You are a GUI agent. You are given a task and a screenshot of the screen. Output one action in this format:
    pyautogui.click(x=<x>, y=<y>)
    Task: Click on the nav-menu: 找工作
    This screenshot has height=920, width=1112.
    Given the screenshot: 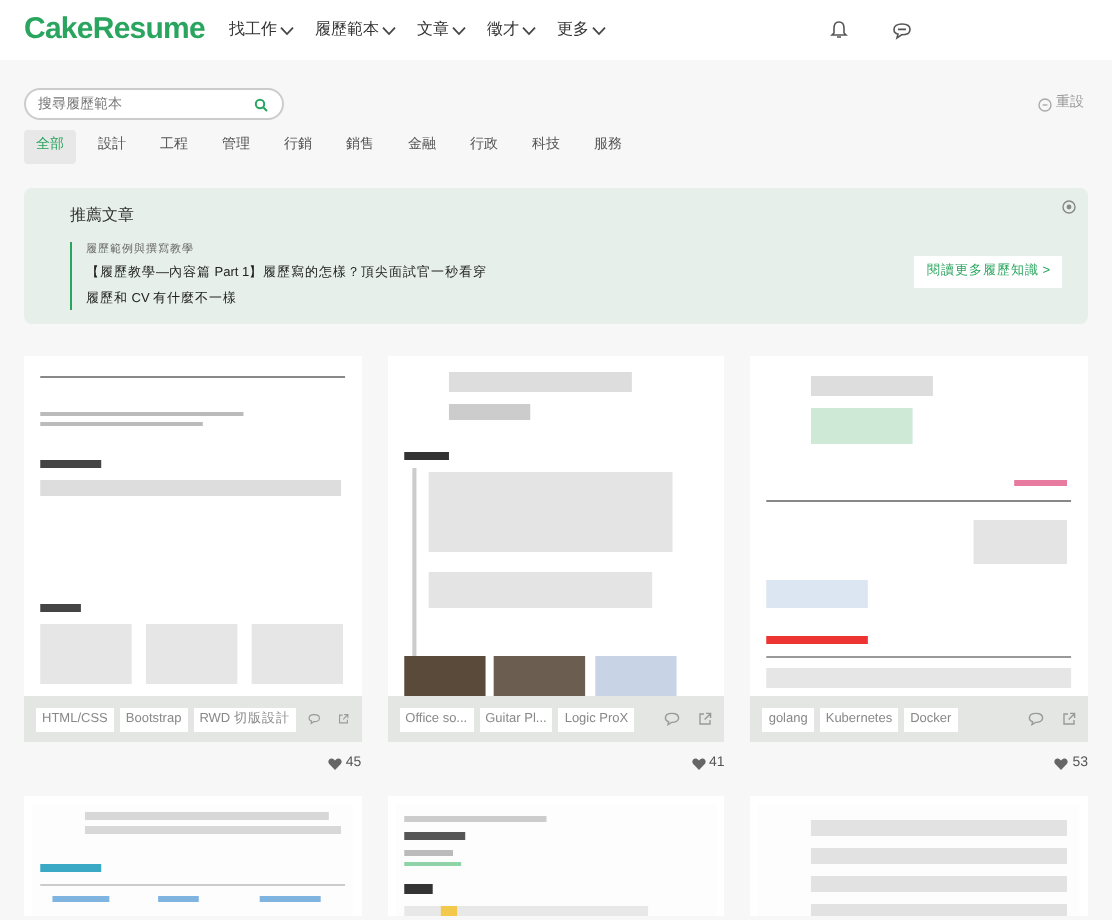 What is the action you would take?
    pyautogui.click(x=261, y=30)
    